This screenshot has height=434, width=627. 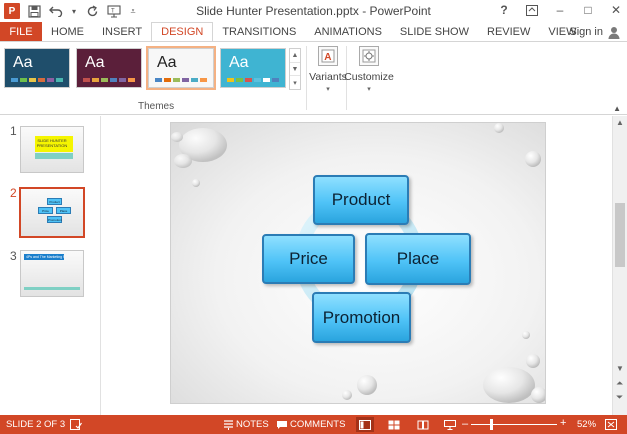 What do you see at coordinates (282, 424) in the screenshot?
I see `comments-icon` at bounding box center [282, 424].